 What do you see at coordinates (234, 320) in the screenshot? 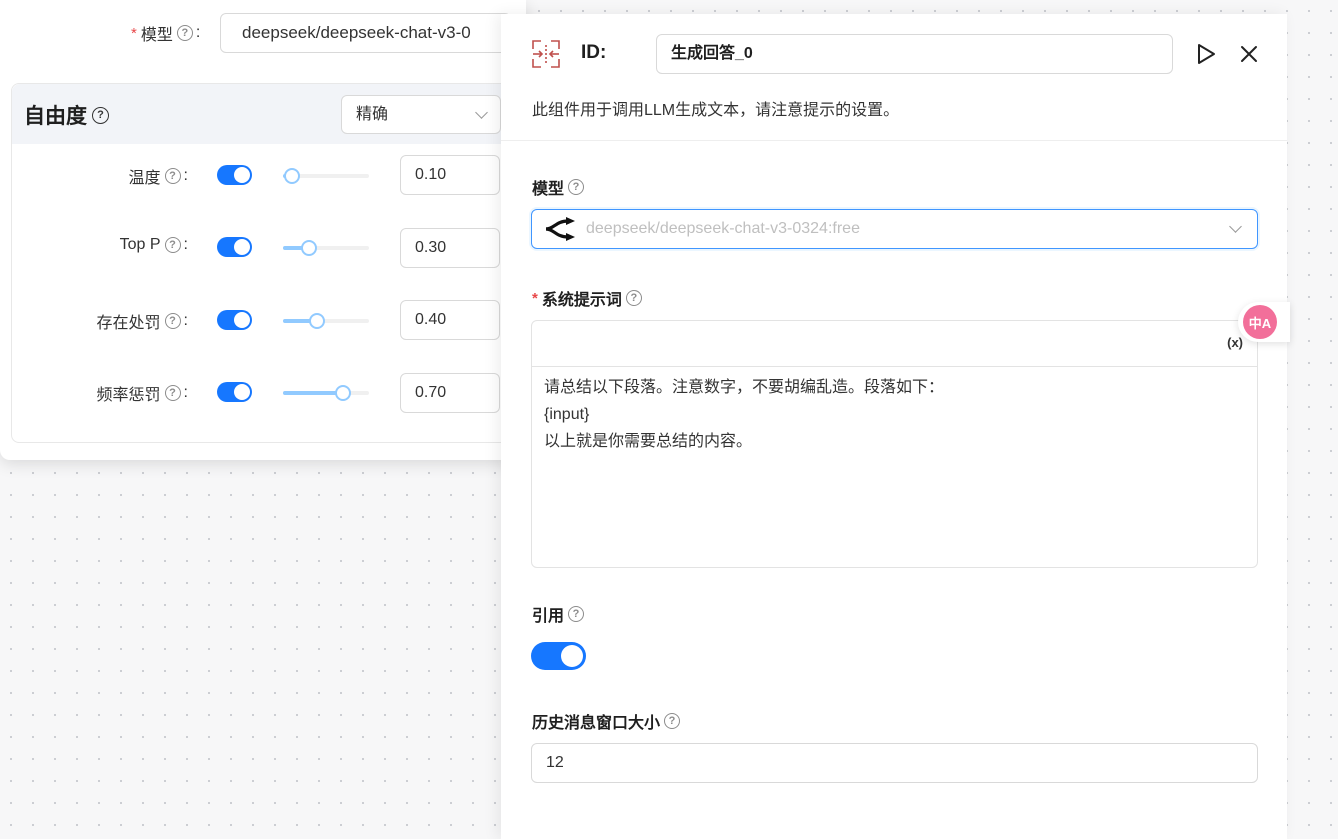
I see `presence-penalty-toggle` at bounding box center [234, 320].